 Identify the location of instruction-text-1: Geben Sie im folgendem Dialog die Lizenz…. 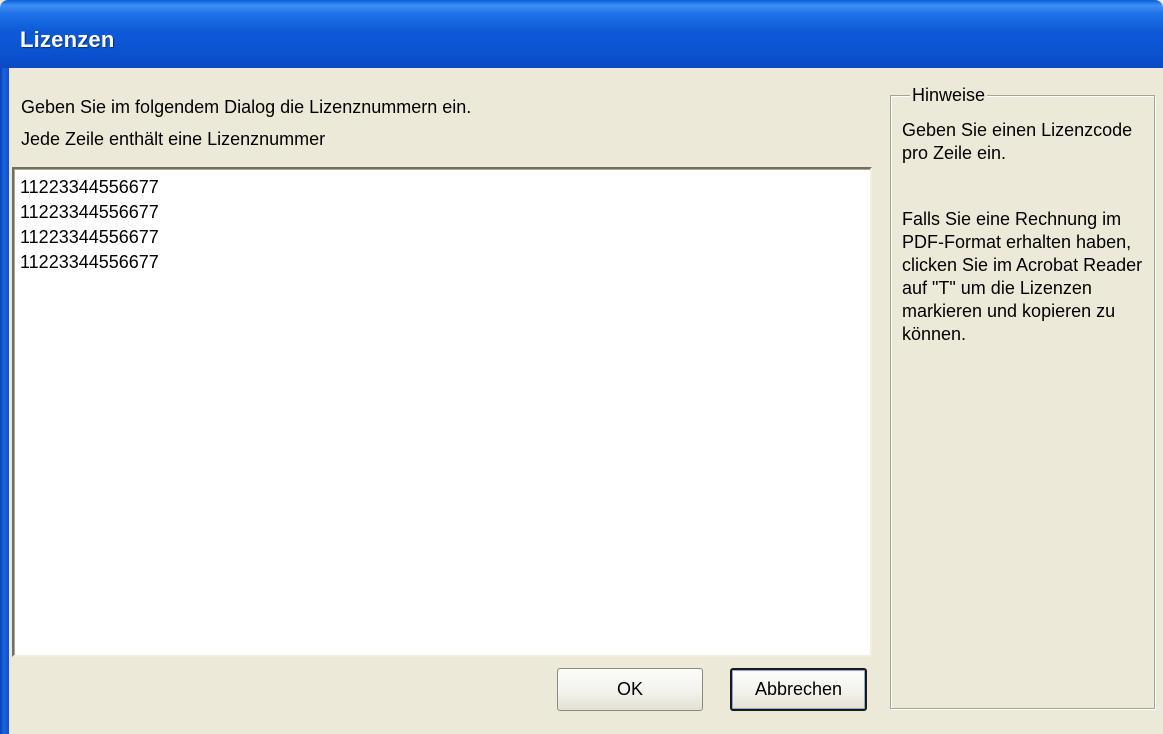
(246, 107).